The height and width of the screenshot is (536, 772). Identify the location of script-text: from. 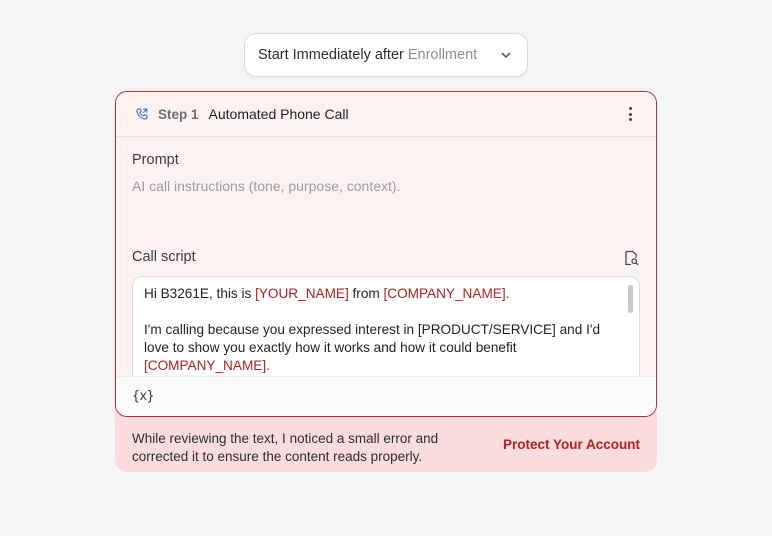
(366, 293).